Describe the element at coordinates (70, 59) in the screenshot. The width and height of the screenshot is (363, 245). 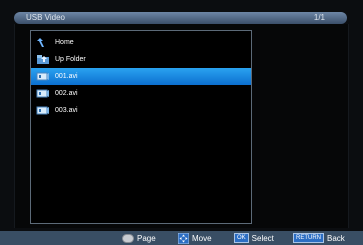
I see `list-item-label: Up Folder` at that location.